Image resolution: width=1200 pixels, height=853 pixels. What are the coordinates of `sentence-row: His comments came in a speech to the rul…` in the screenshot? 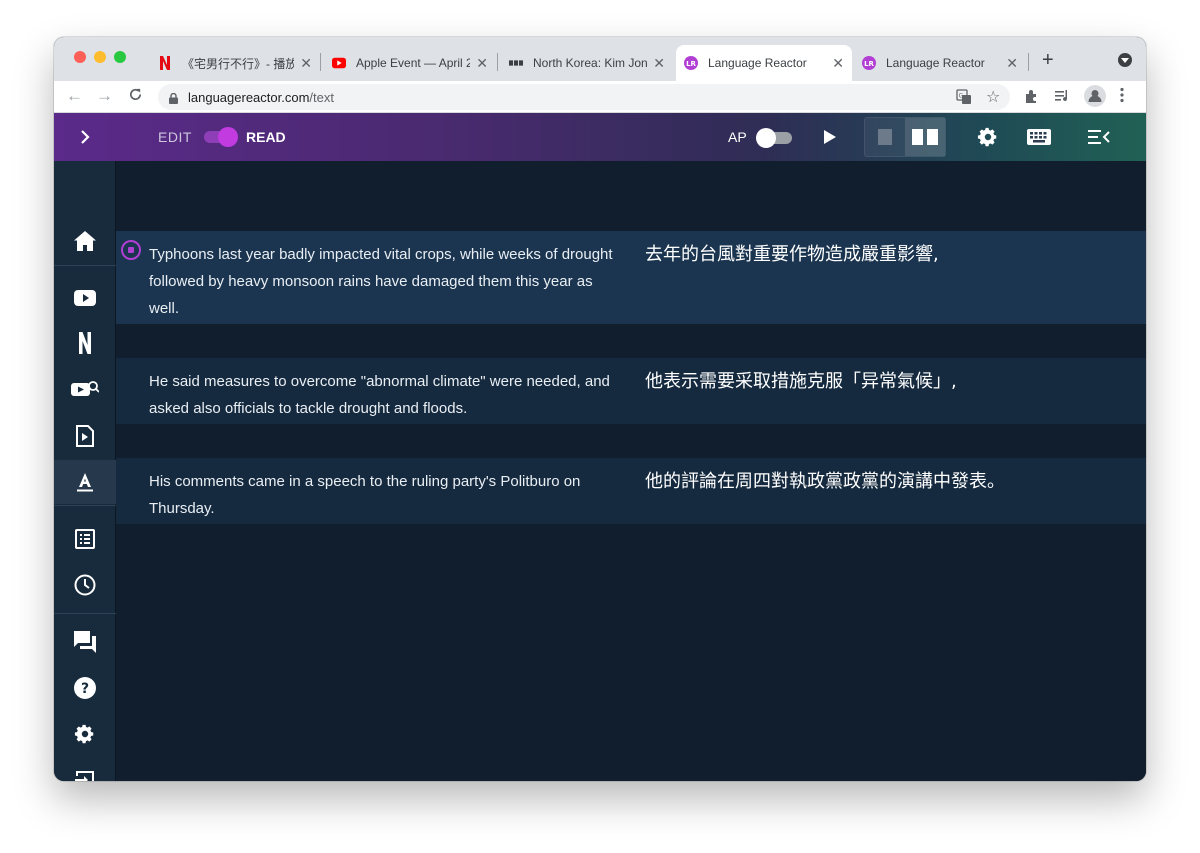 It's located at (631, 491).